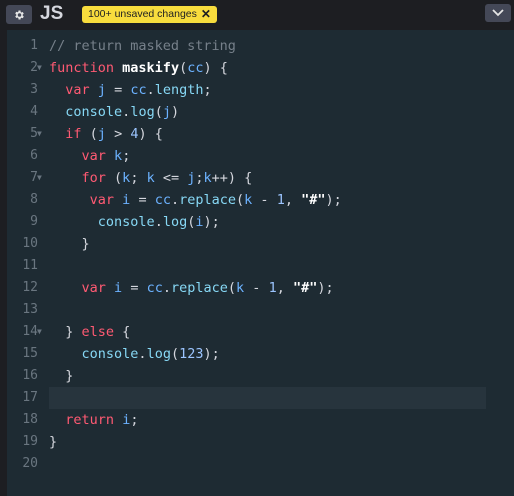  I want to click on code-line: console.log(j), so click(114, 112).